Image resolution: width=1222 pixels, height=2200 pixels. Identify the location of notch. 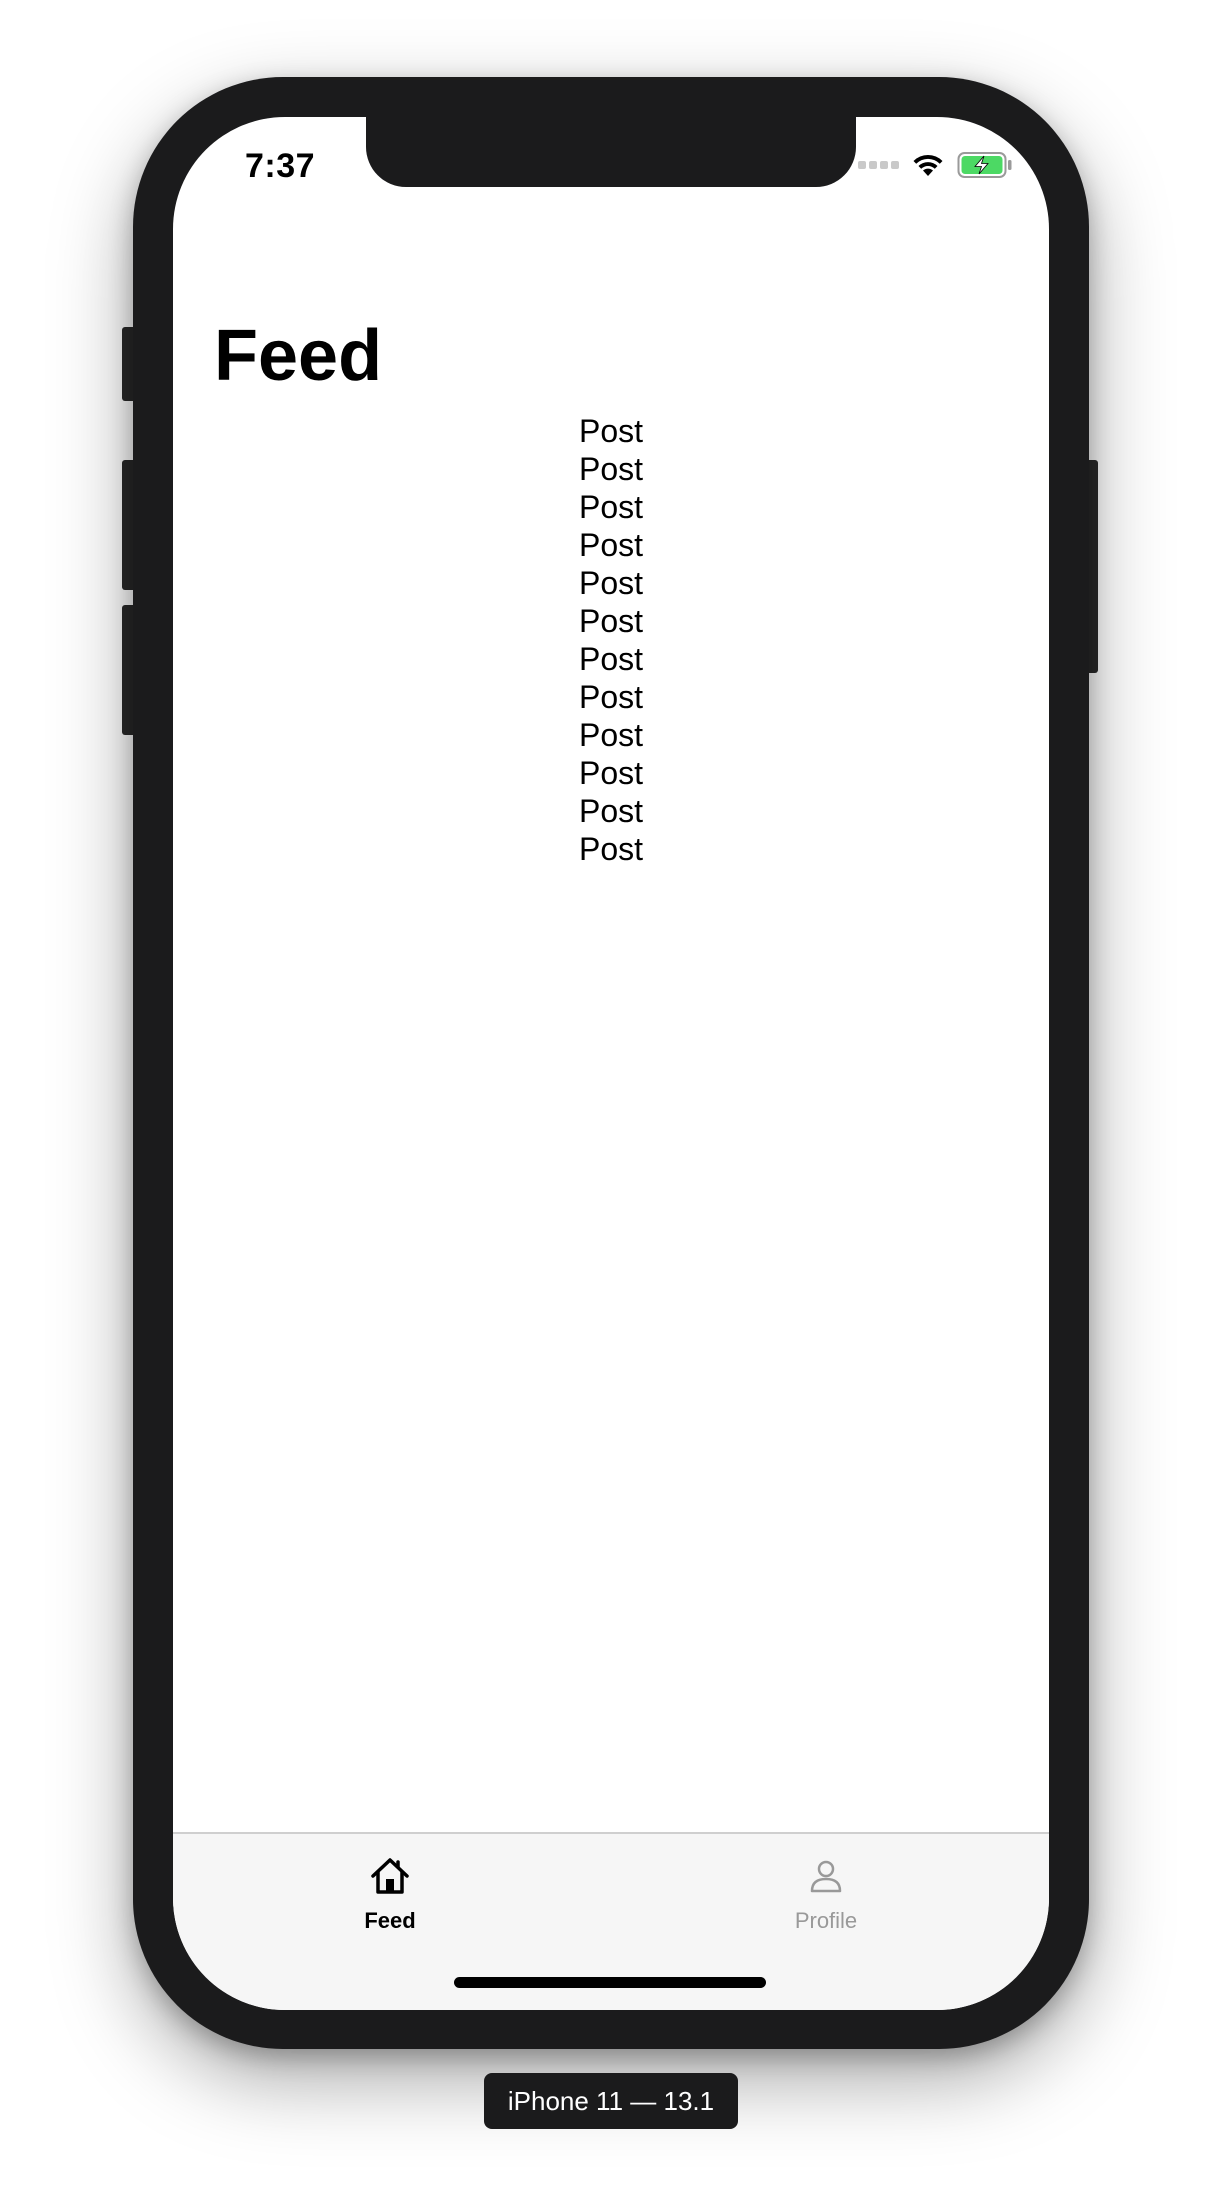
(611, 152).